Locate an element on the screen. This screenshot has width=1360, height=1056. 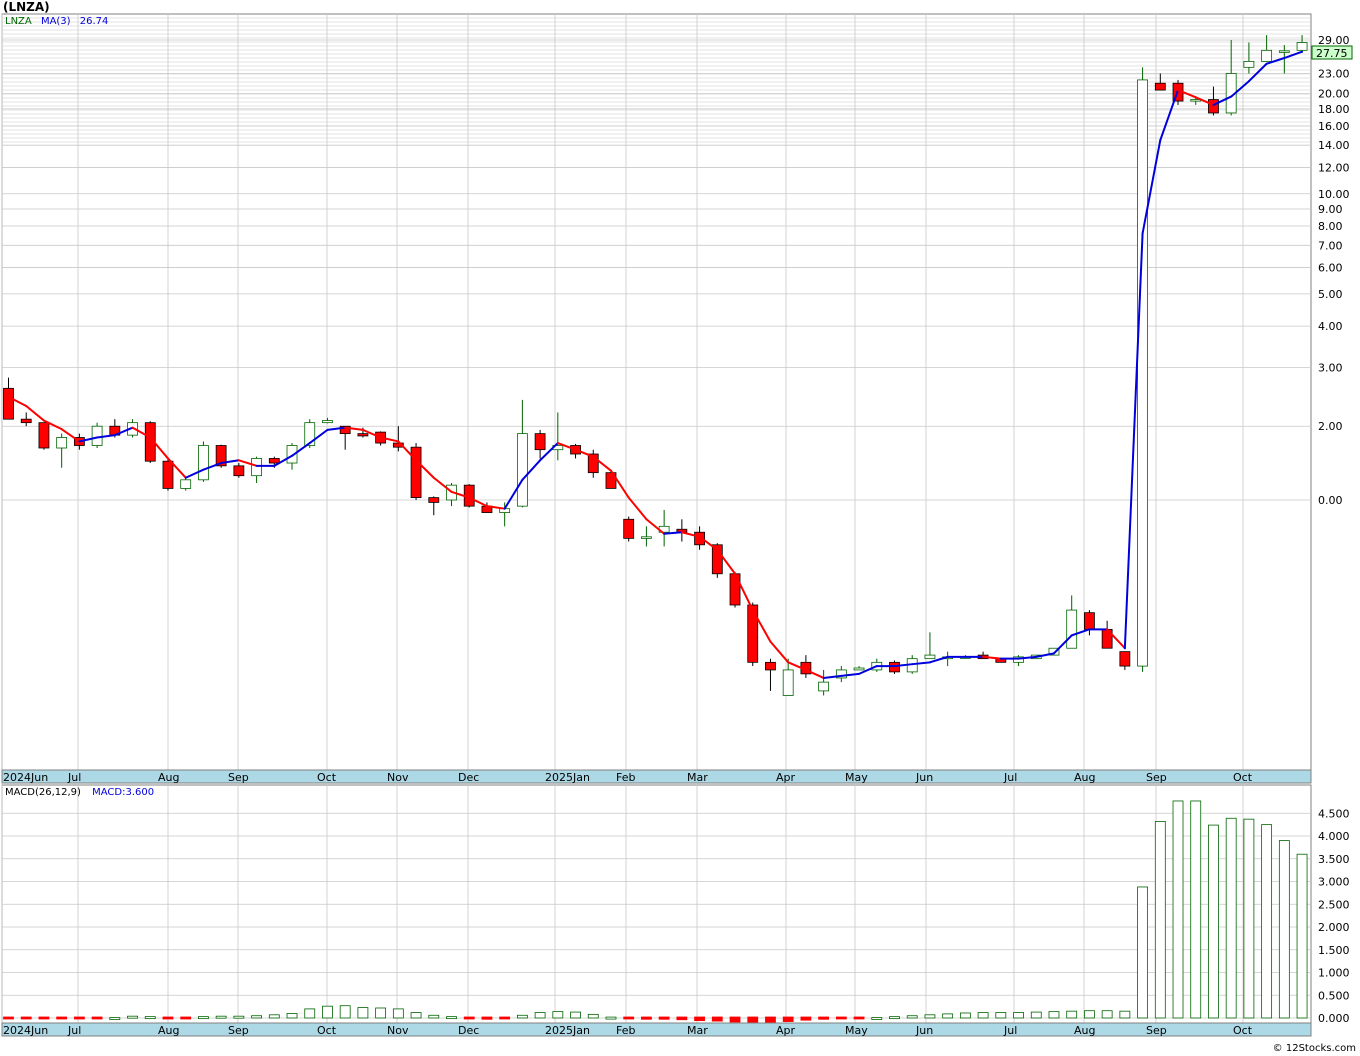
symbol-title: (LNZA) is located at coordinates (26, 7).